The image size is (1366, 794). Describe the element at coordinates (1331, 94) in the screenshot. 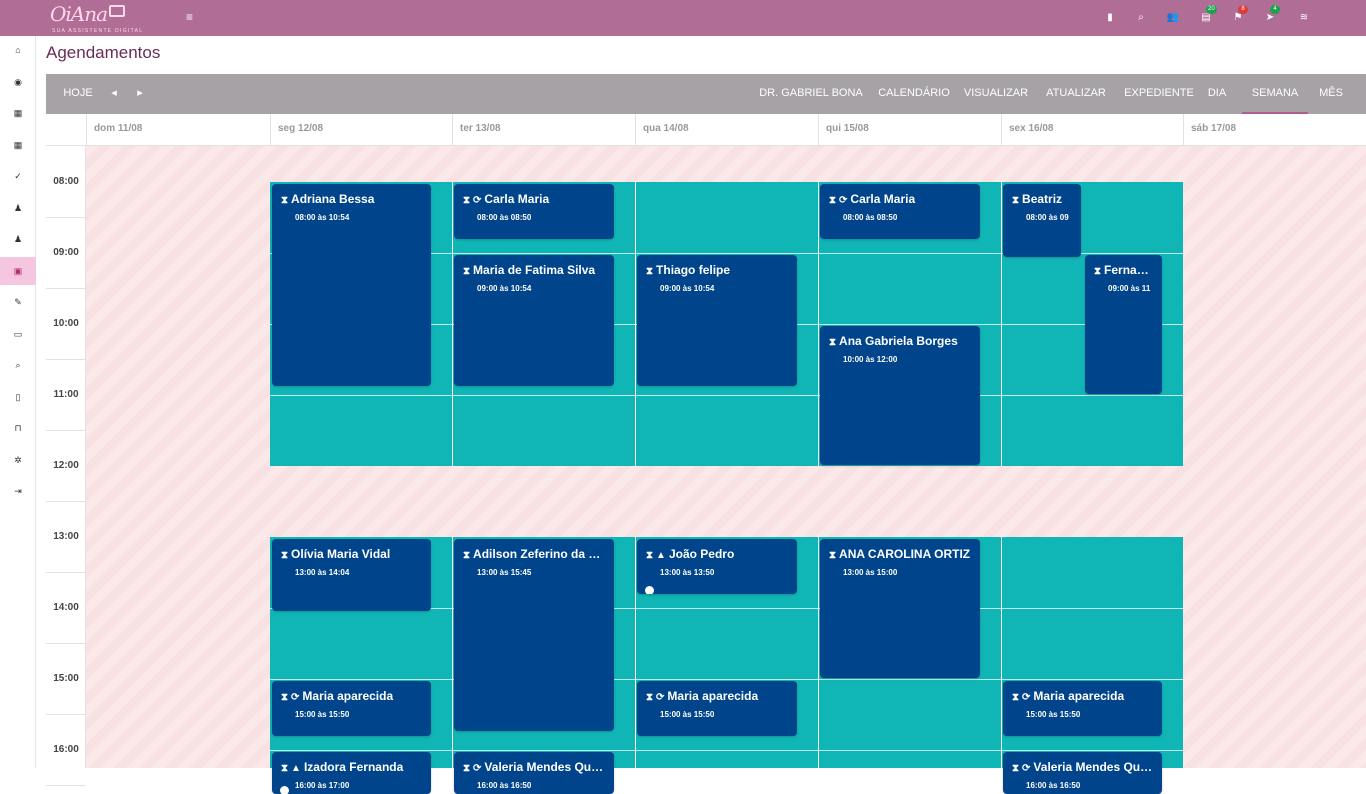

I see `month-view-tab: MÊS` at that location.